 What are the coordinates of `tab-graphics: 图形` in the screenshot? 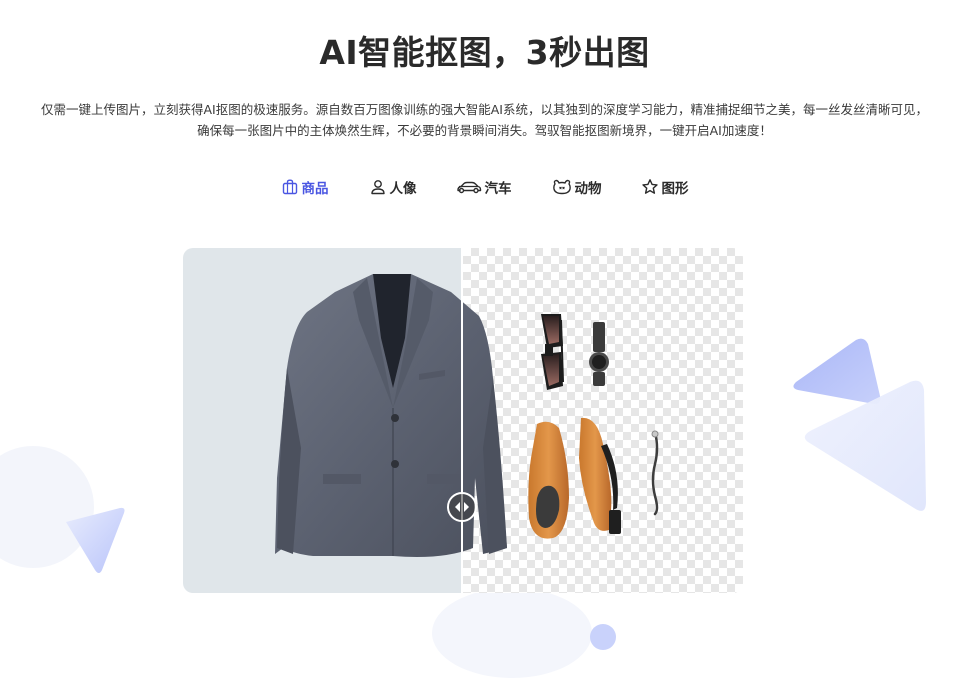 It's located at (665, 187).